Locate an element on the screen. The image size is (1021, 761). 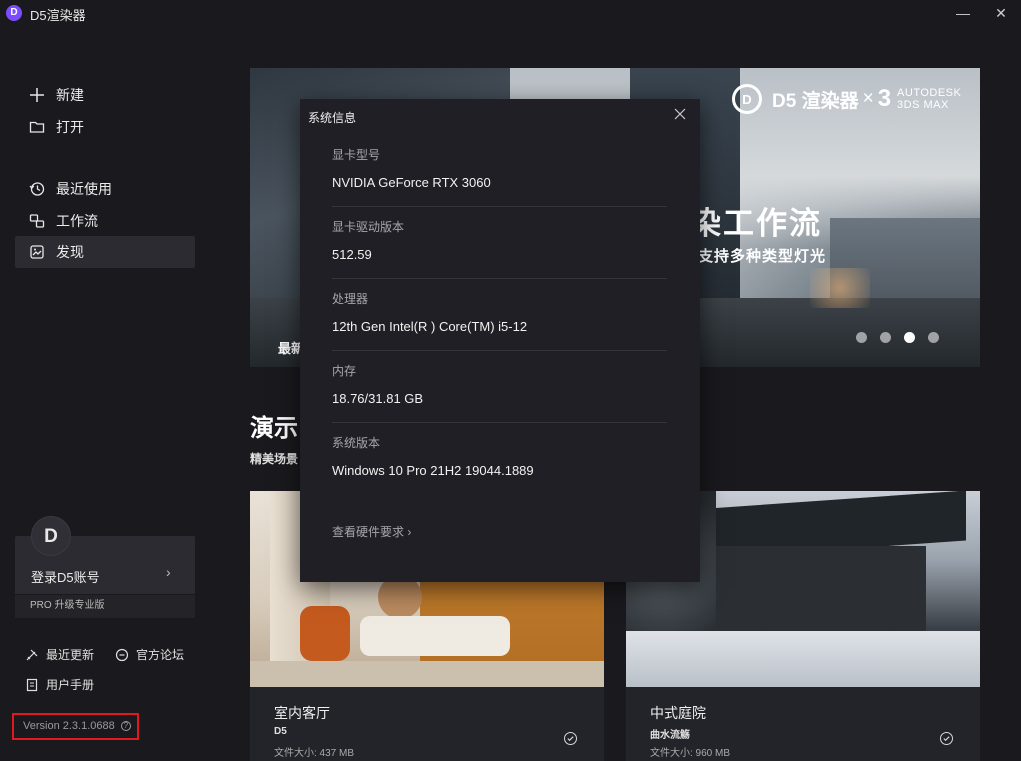
info-value: 12th Gen Intel(R ) Core(TM) i5-12 is located at coordinates (430, 326).